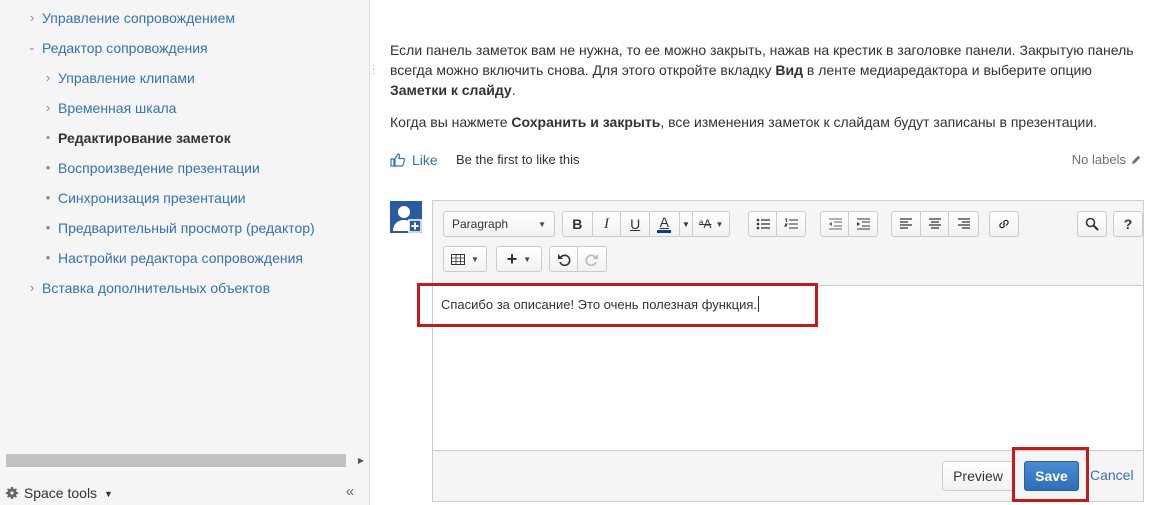  What do you see at coordinates (156, 288) in the screenshot?
I see `sidebar-tree-item-label: Вставка дополнительных объектов` at bounding box center [156, 288].